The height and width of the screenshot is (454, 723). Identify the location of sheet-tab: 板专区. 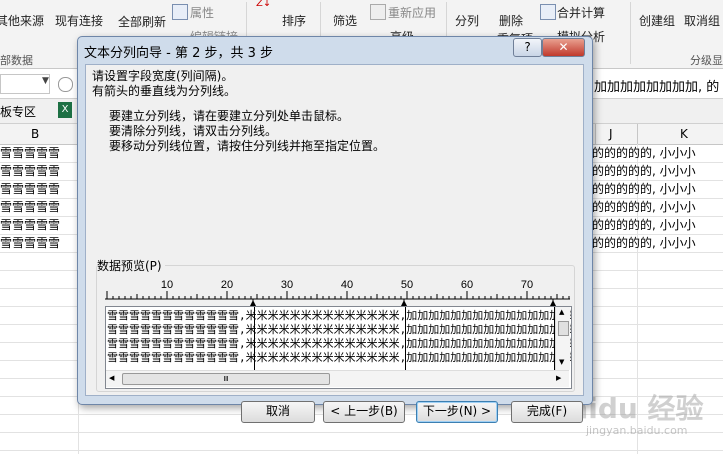
(18, 111).